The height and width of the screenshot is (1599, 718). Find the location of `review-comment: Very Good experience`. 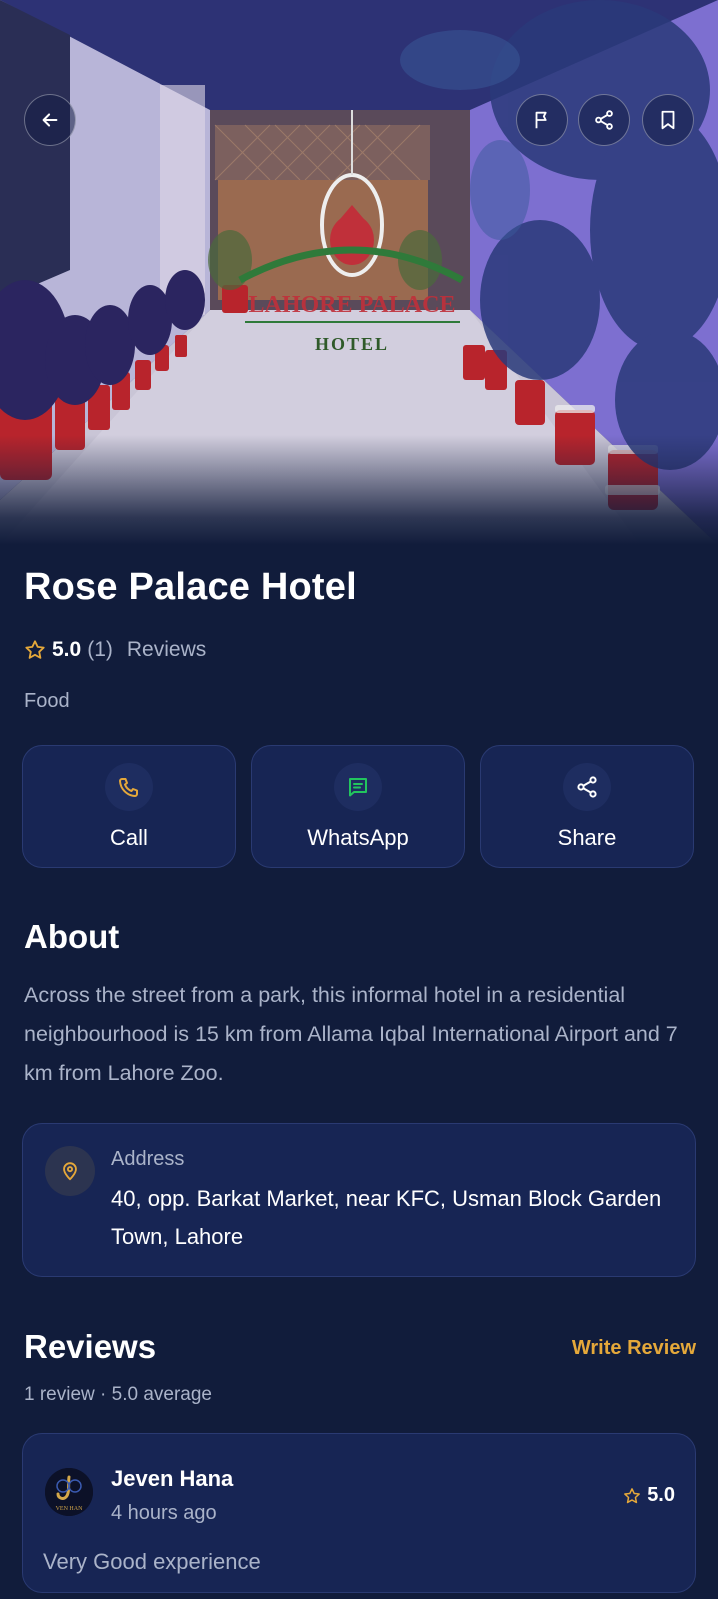

review-comment: Very Good experience is located at coordinates (152, 1561).